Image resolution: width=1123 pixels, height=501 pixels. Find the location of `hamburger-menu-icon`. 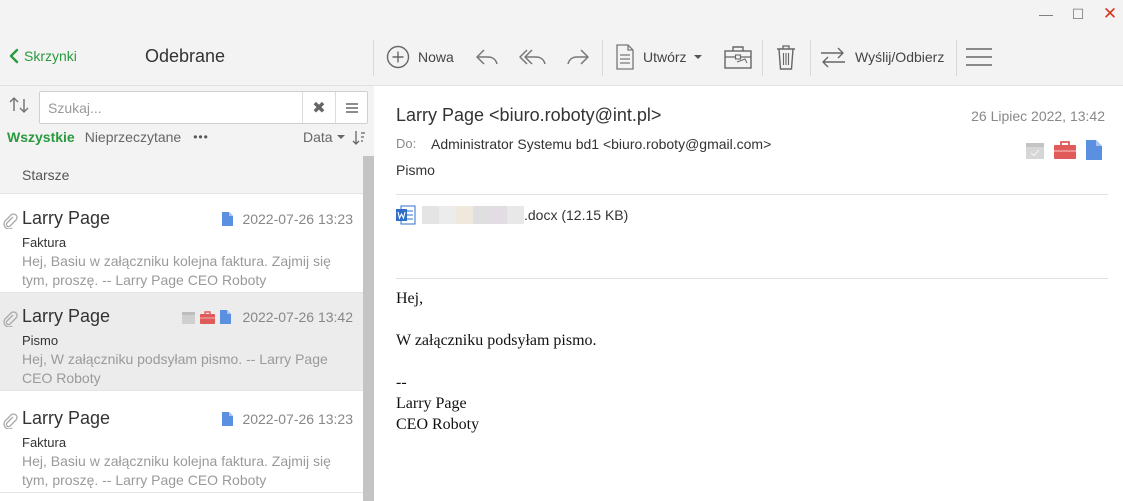

hamburger-menu-icon is located at coordinates (979, 57).